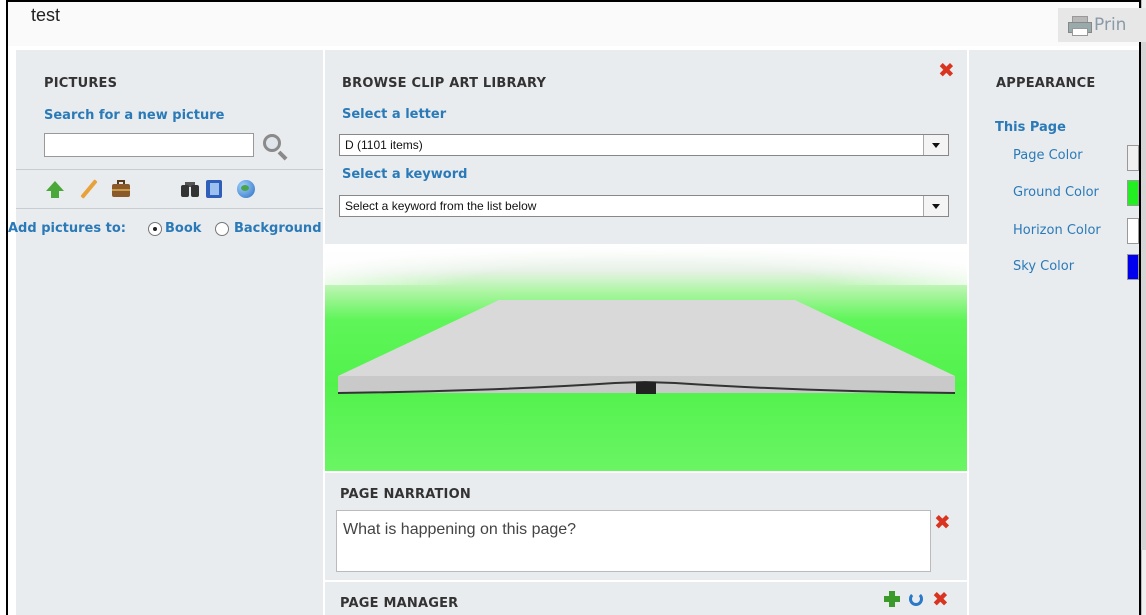 This screenshot has height=615, width=1146. What do you see at coordinates (399, 603) in the screenshot?
I see `page-manager-heading: PAGE MANAGER` at bounding box center [399, 603].